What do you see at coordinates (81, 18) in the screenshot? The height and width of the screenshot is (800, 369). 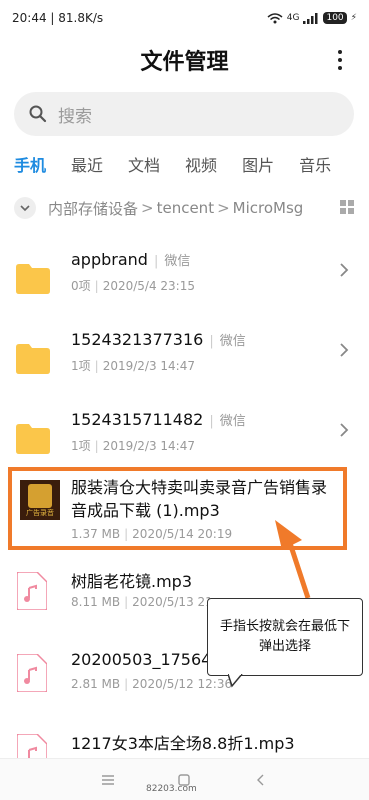 I see `status-speed: 81.8K/s` at bounding box center [81, 18].